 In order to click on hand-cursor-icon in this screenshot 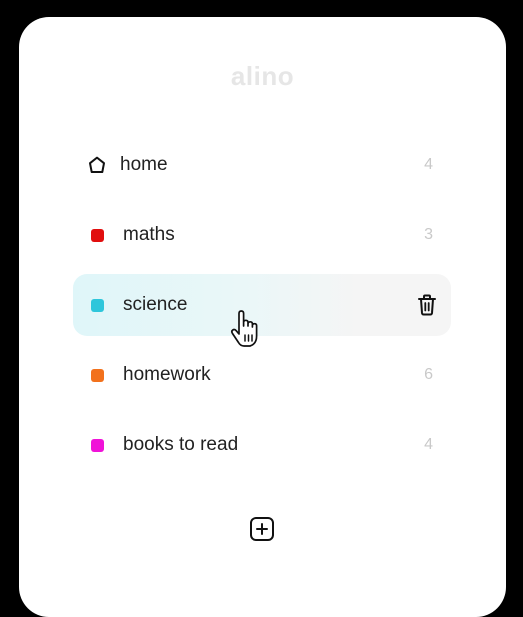, I will do `click(244, 328)`.